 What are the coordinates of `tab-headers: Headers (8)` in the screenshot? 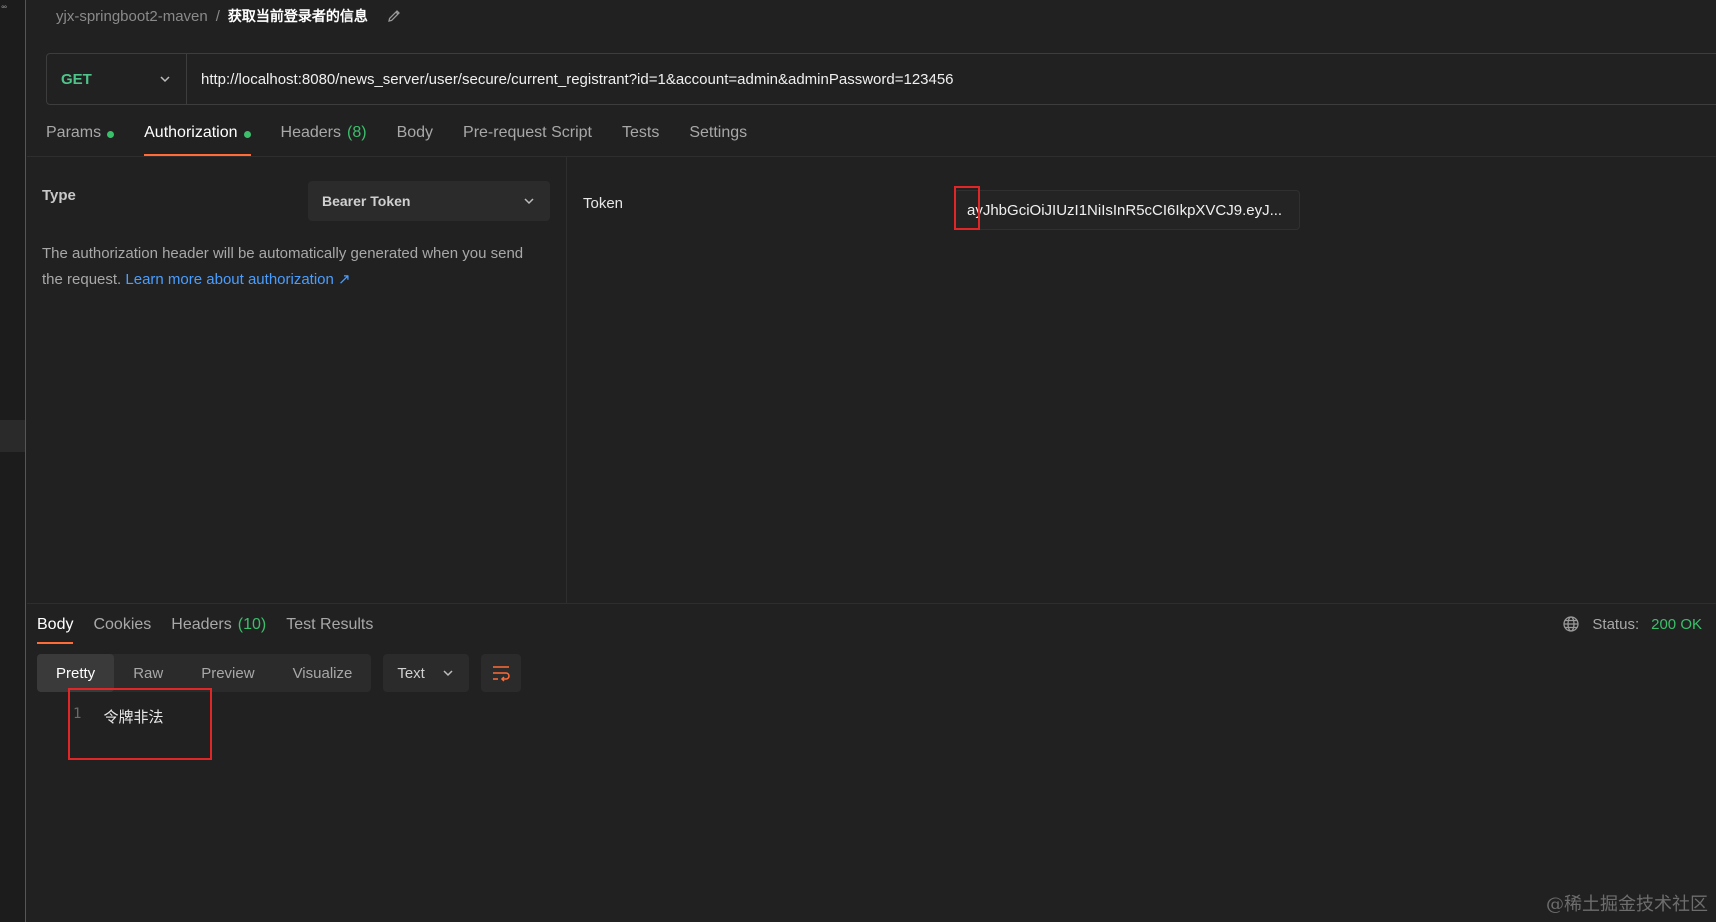 It's located at (324, 137).